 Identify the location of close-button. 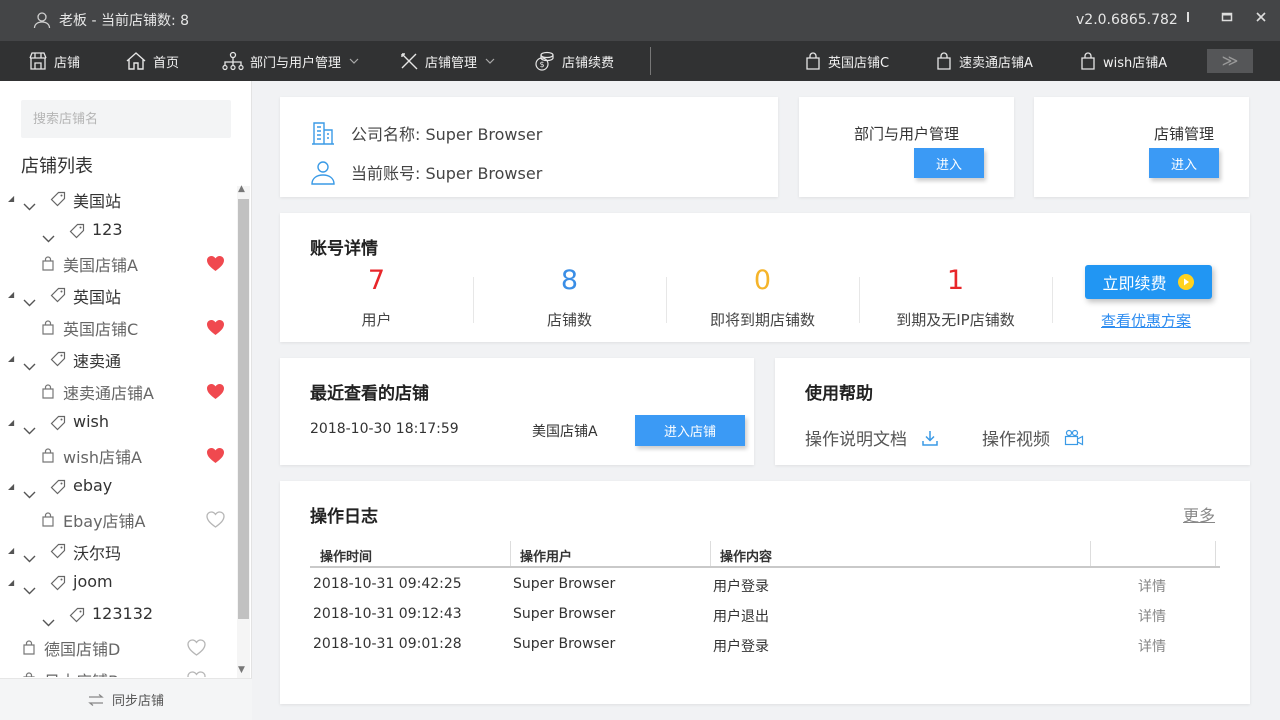
(1261, 19).